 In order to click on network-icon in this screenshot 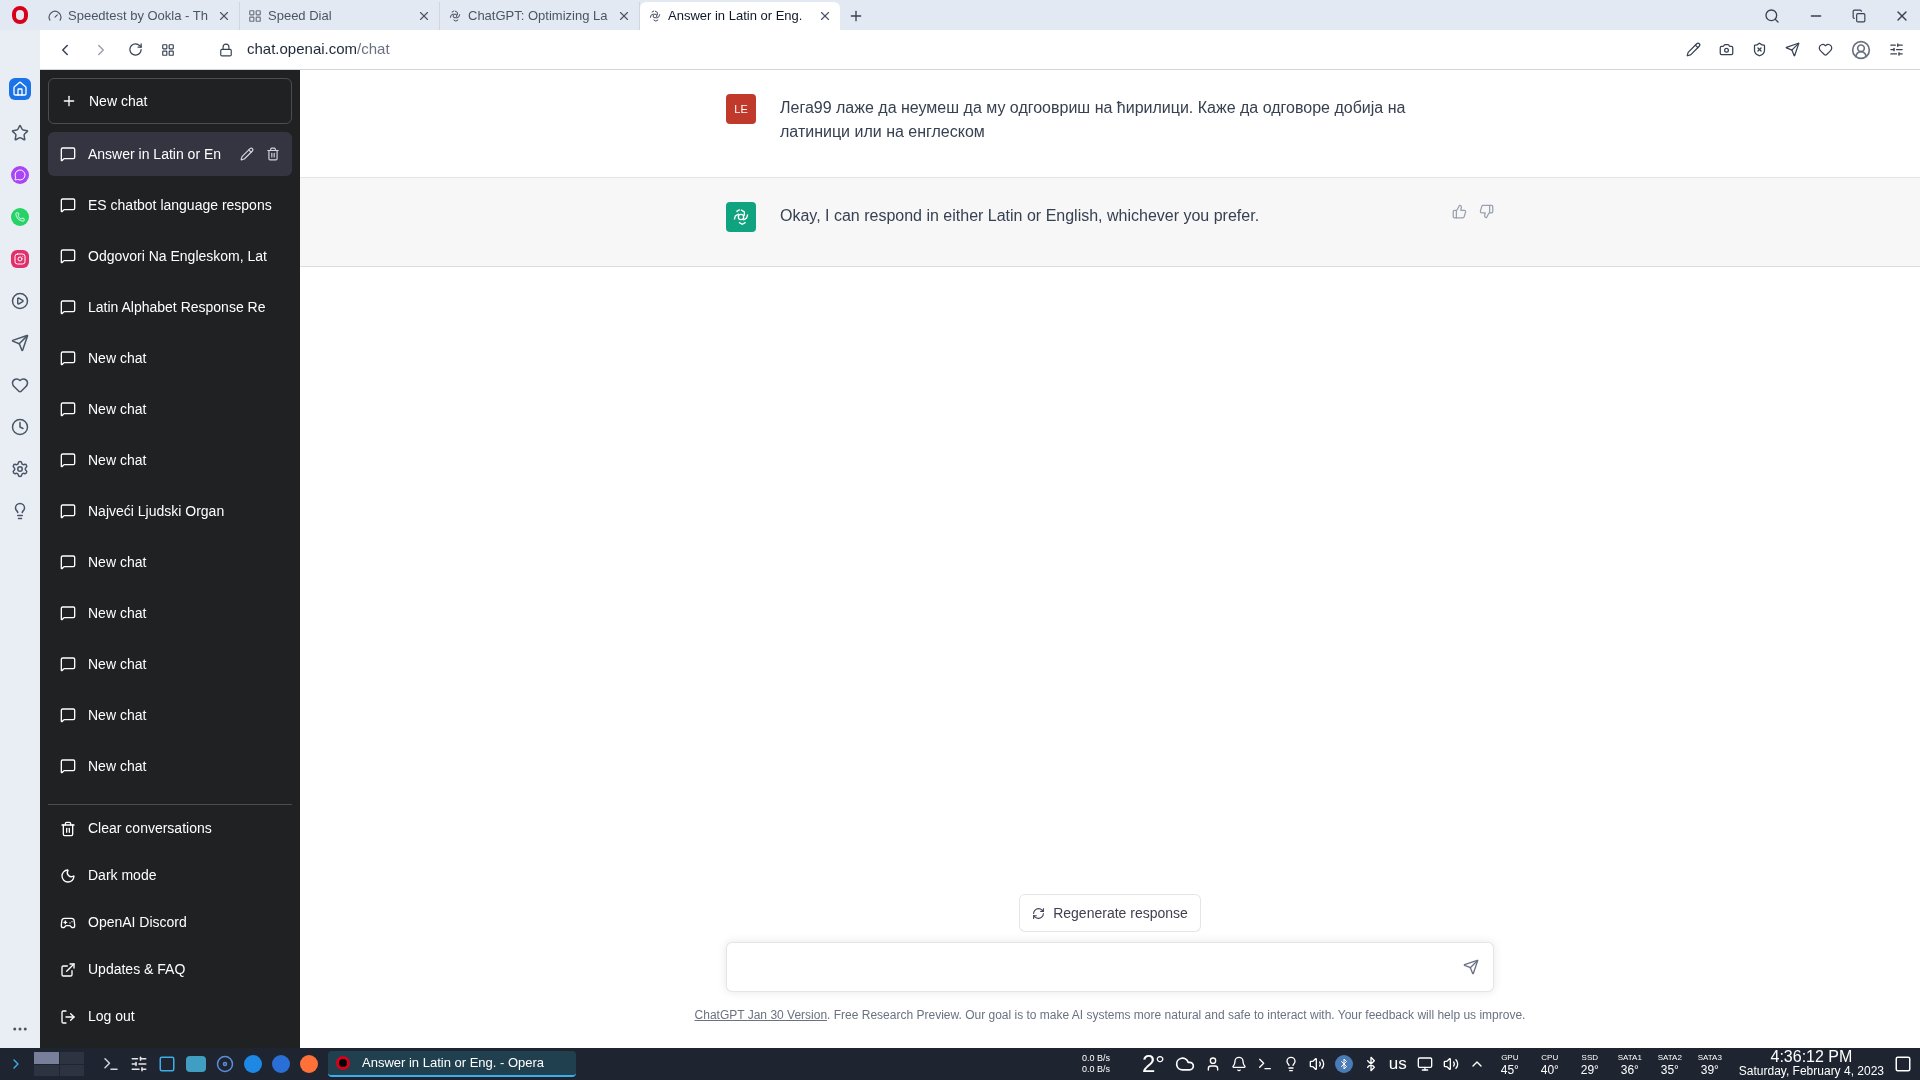, I will do `click(1424, 1064)`.